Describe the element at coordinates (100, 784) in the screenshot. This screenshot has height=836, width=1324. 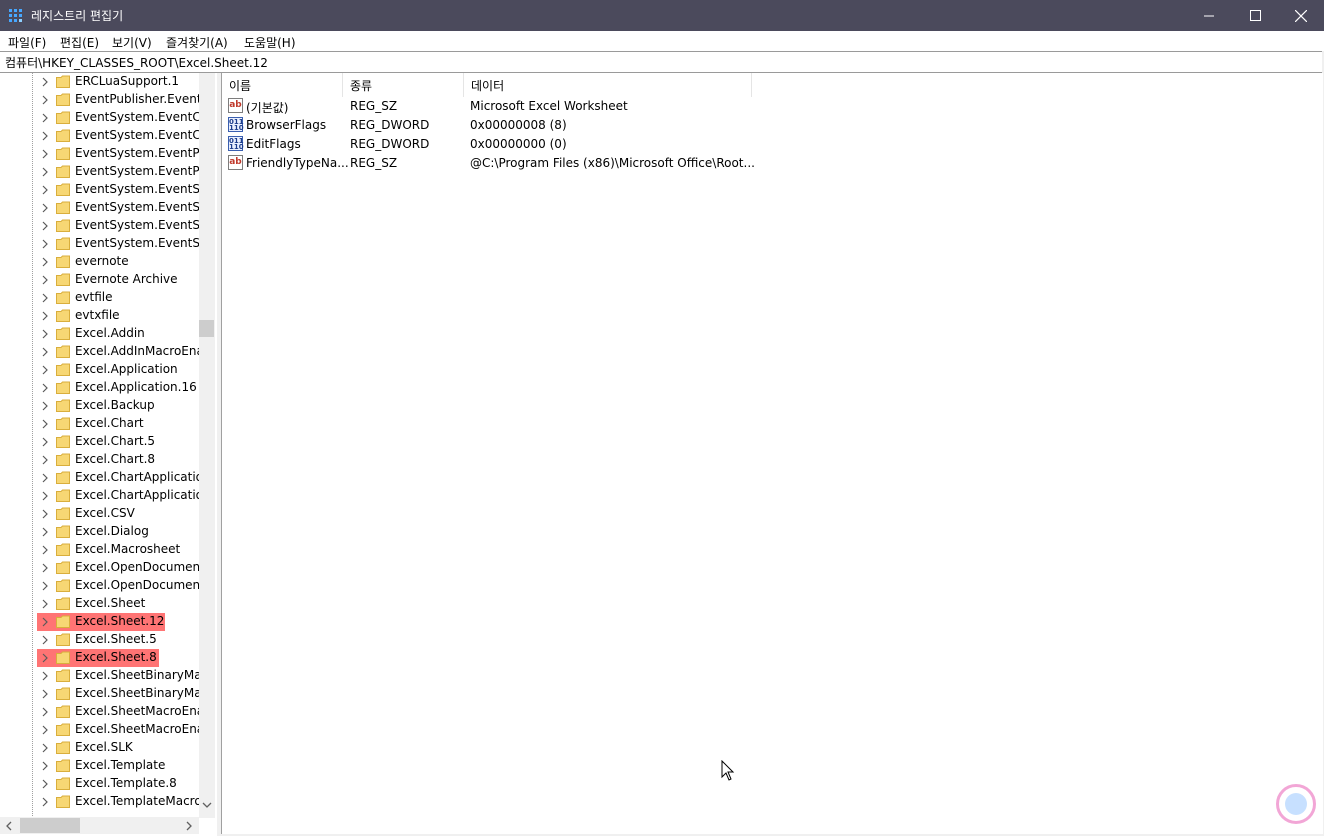
I see `tree-item: Excel.Template.8` at that location.